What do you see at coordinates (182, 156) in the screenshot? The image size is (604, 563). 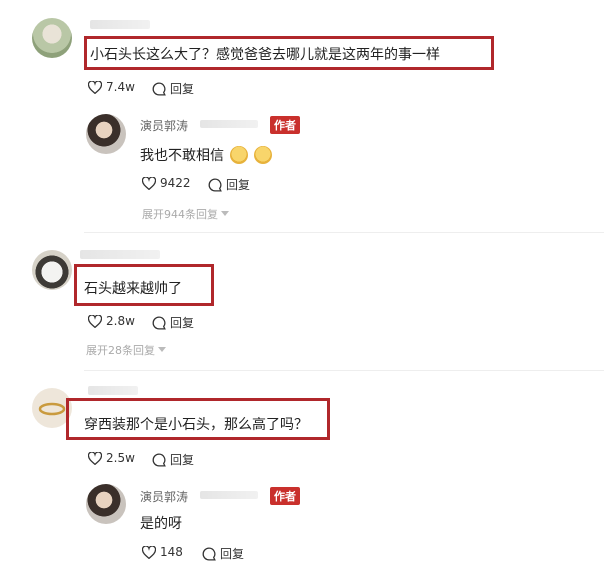 I see `reply-text-content: 我也不敢相信` at bounding box center [182, 156].